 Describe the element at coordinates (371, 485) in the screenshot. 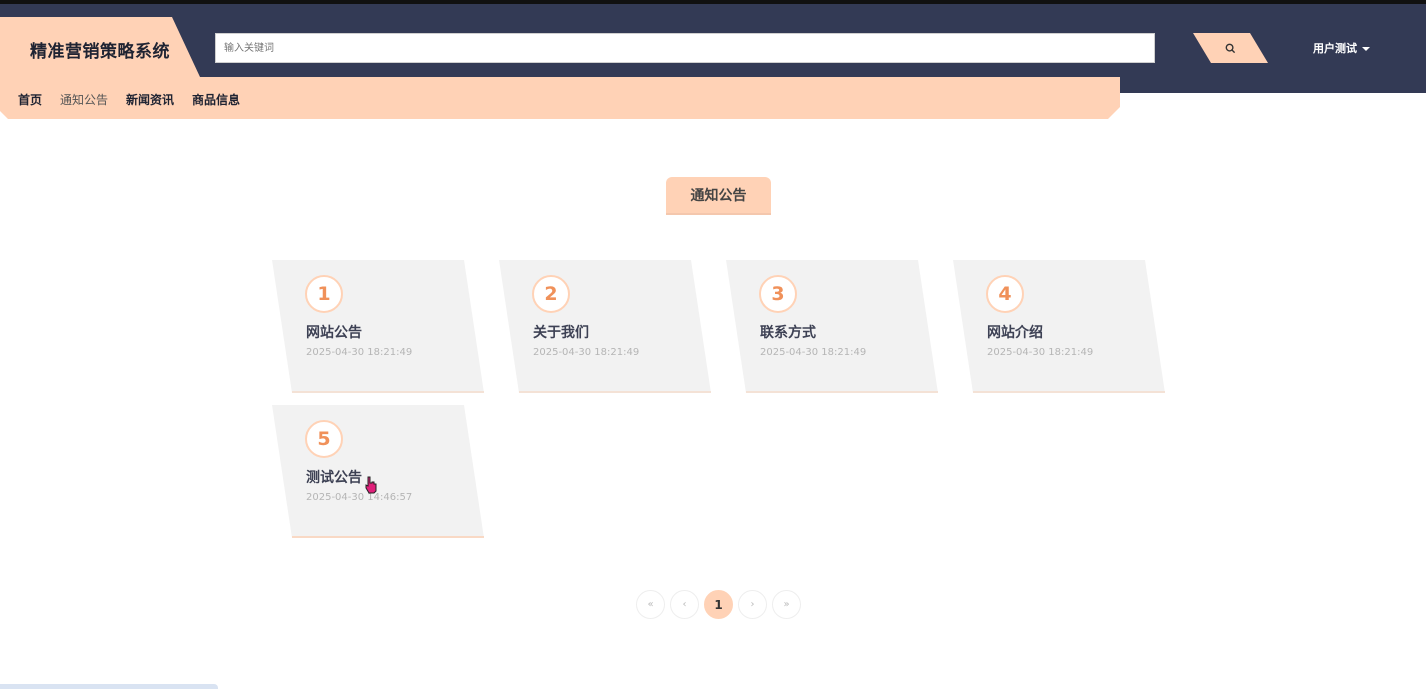

I see `pointer-cursor-icon` at that location.